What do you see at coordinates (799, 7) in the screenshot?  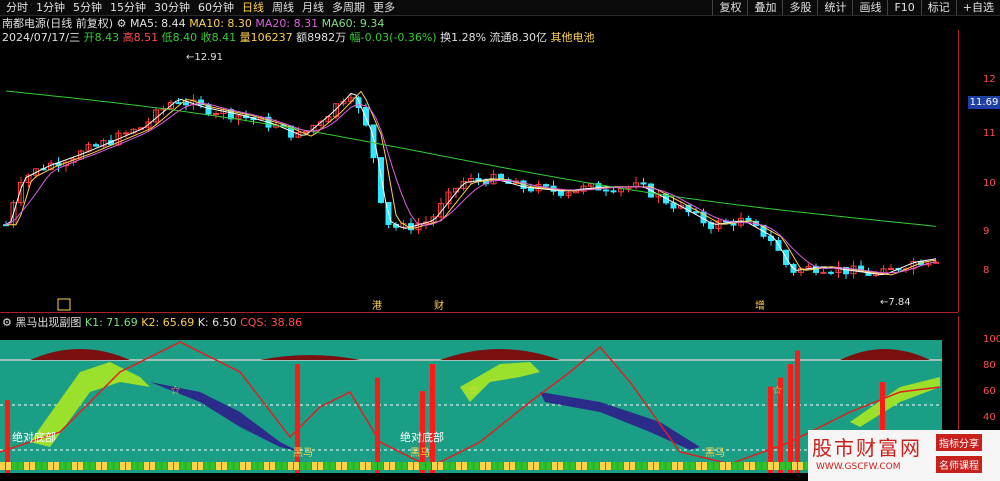 I see `btn-duogu: 多股` at bounding box center [799, 7].